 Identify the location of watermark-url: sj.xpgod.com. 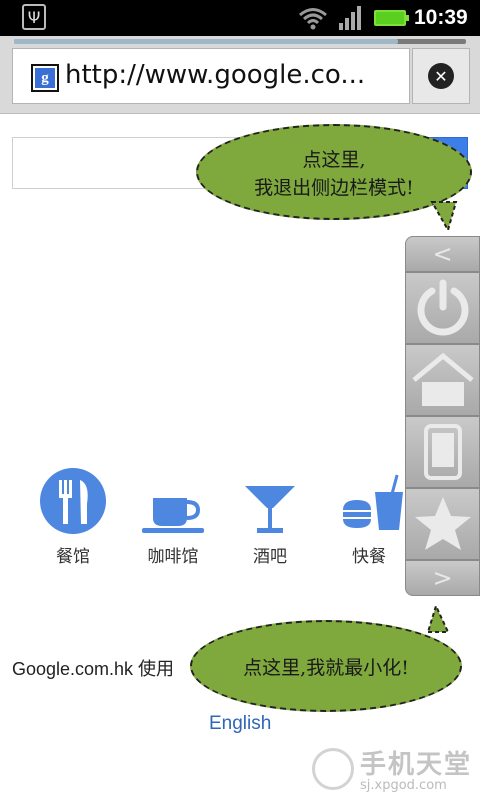
(403, 785).